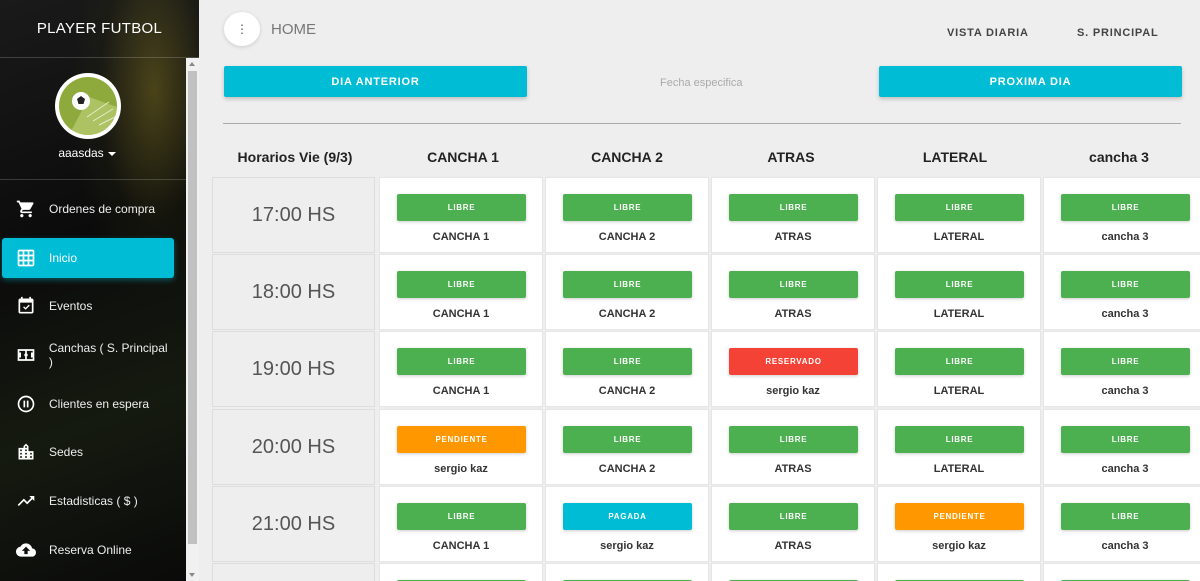 This screenshot has width=1200, height=581. What do you see at coordinates (701, 83) in the screenshot?
I see `date-picker-input: Fecha especifica` at bounding box center [701, 83].